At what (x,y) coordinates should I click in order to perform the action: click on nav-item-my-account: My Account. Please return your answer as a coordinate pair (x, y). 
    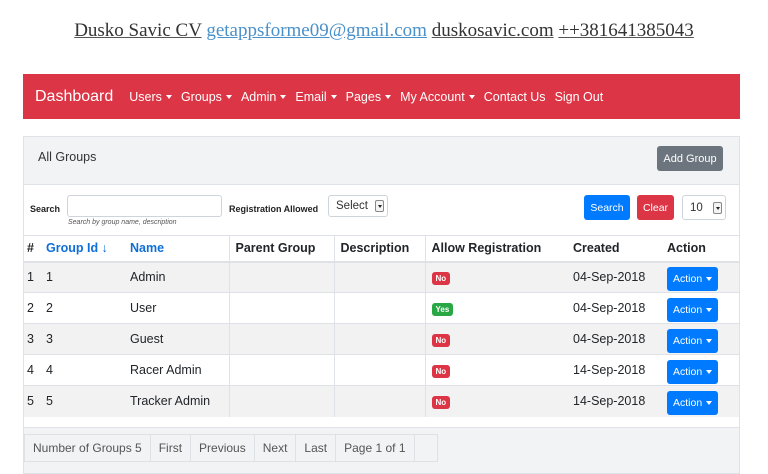
    Looking at the image, I should click on (437, 97).